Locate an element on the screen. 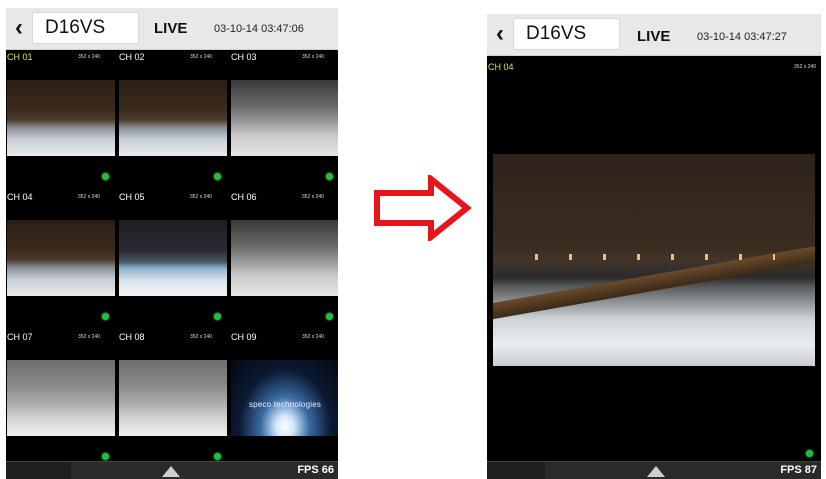 The width and height of the screenshot is (826, 479). channel-label: CH 09 is located at coordinates (244, 337).